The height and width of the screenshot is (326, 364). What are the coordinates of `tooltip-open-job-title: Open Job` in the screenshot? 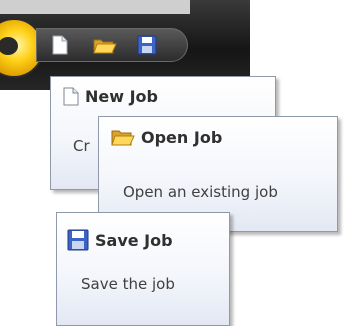 It's located at (166, 137).